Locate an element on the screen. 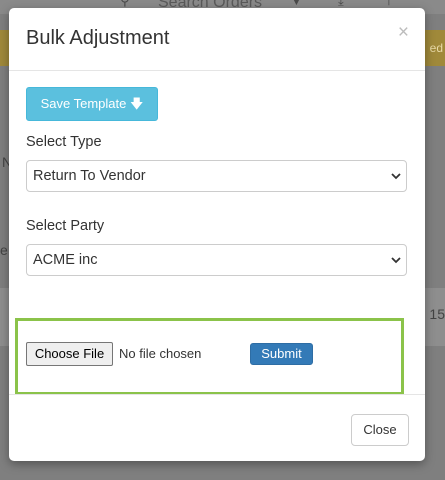 This screenshot has height=480, width=445. file-upload-area: Choose File No file chosen Submit is located at coordinates (209, 356).